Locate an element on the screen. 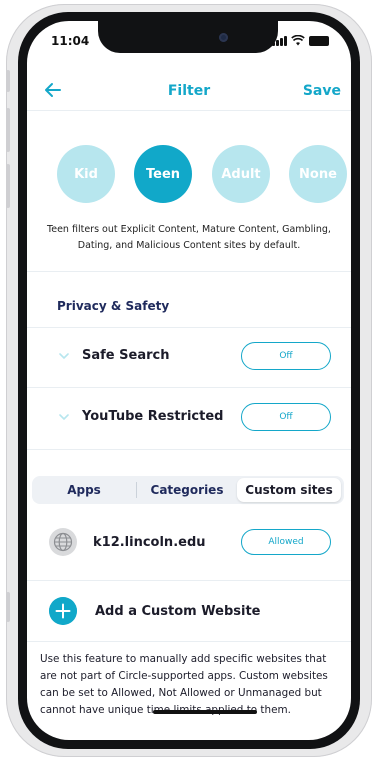 This screenshot has height=761, width=379. add-custom-website-row: Add a Custom Website is located at coordinates (189, 613).